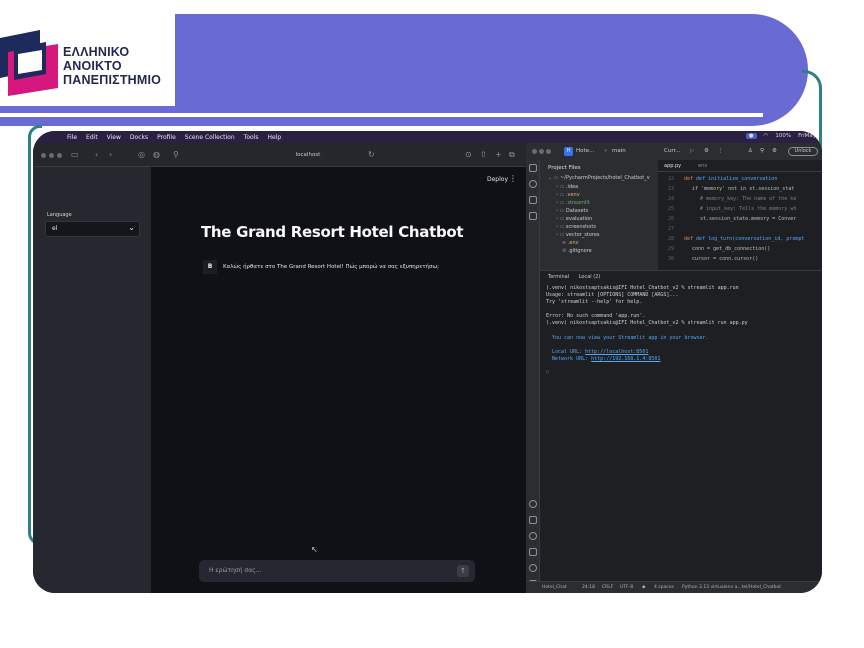 The width and height of the screenshot is (864, 648). What do you see at coordinates (114, 137) in the screenshot?
I see `menu-view: View` at bounding box center [114, 137].